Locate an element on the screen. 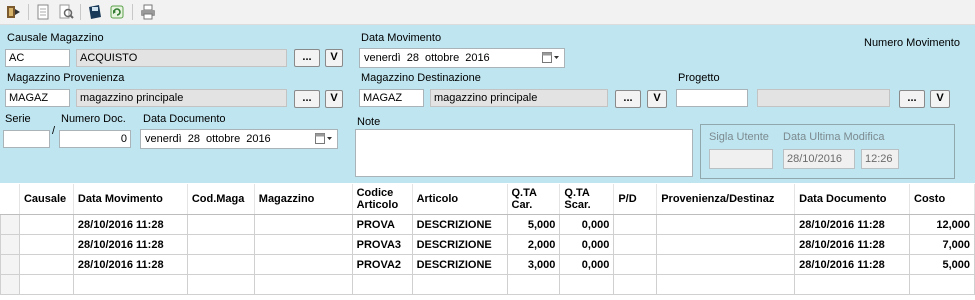 Image resolution: width=975 pixels, height=300 pixels. col-header-costo: Costo is located at coordinates (942, 199).